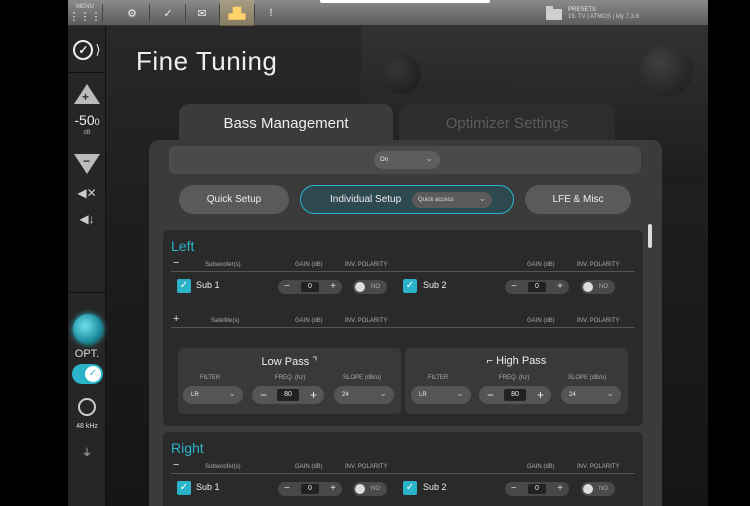  I want to click on speaker-mute-icon: ◀✕, so click(87, 193).